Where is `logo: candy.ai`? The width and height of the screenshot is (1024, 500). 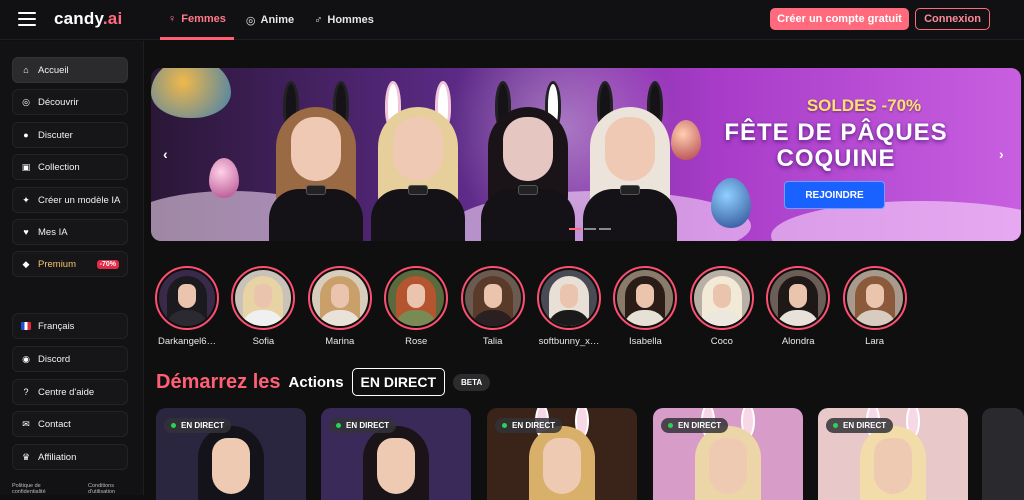 logo: candy.ai is located at coordinates (88, 19).